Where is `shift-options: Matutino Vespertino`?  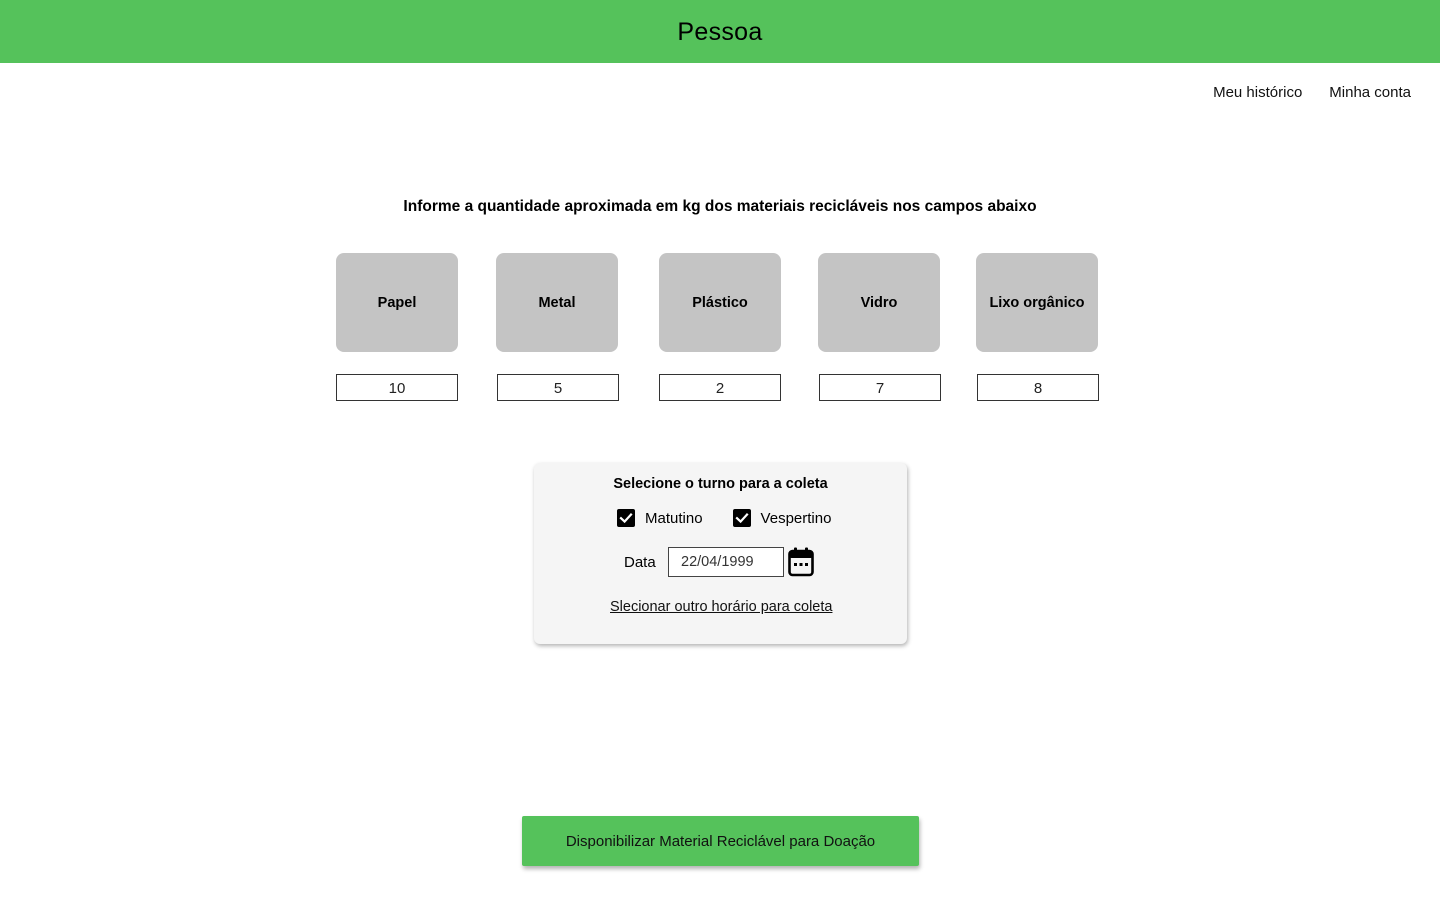
shift-options: Matutino Vespertino is located at coordinates (724, 518).